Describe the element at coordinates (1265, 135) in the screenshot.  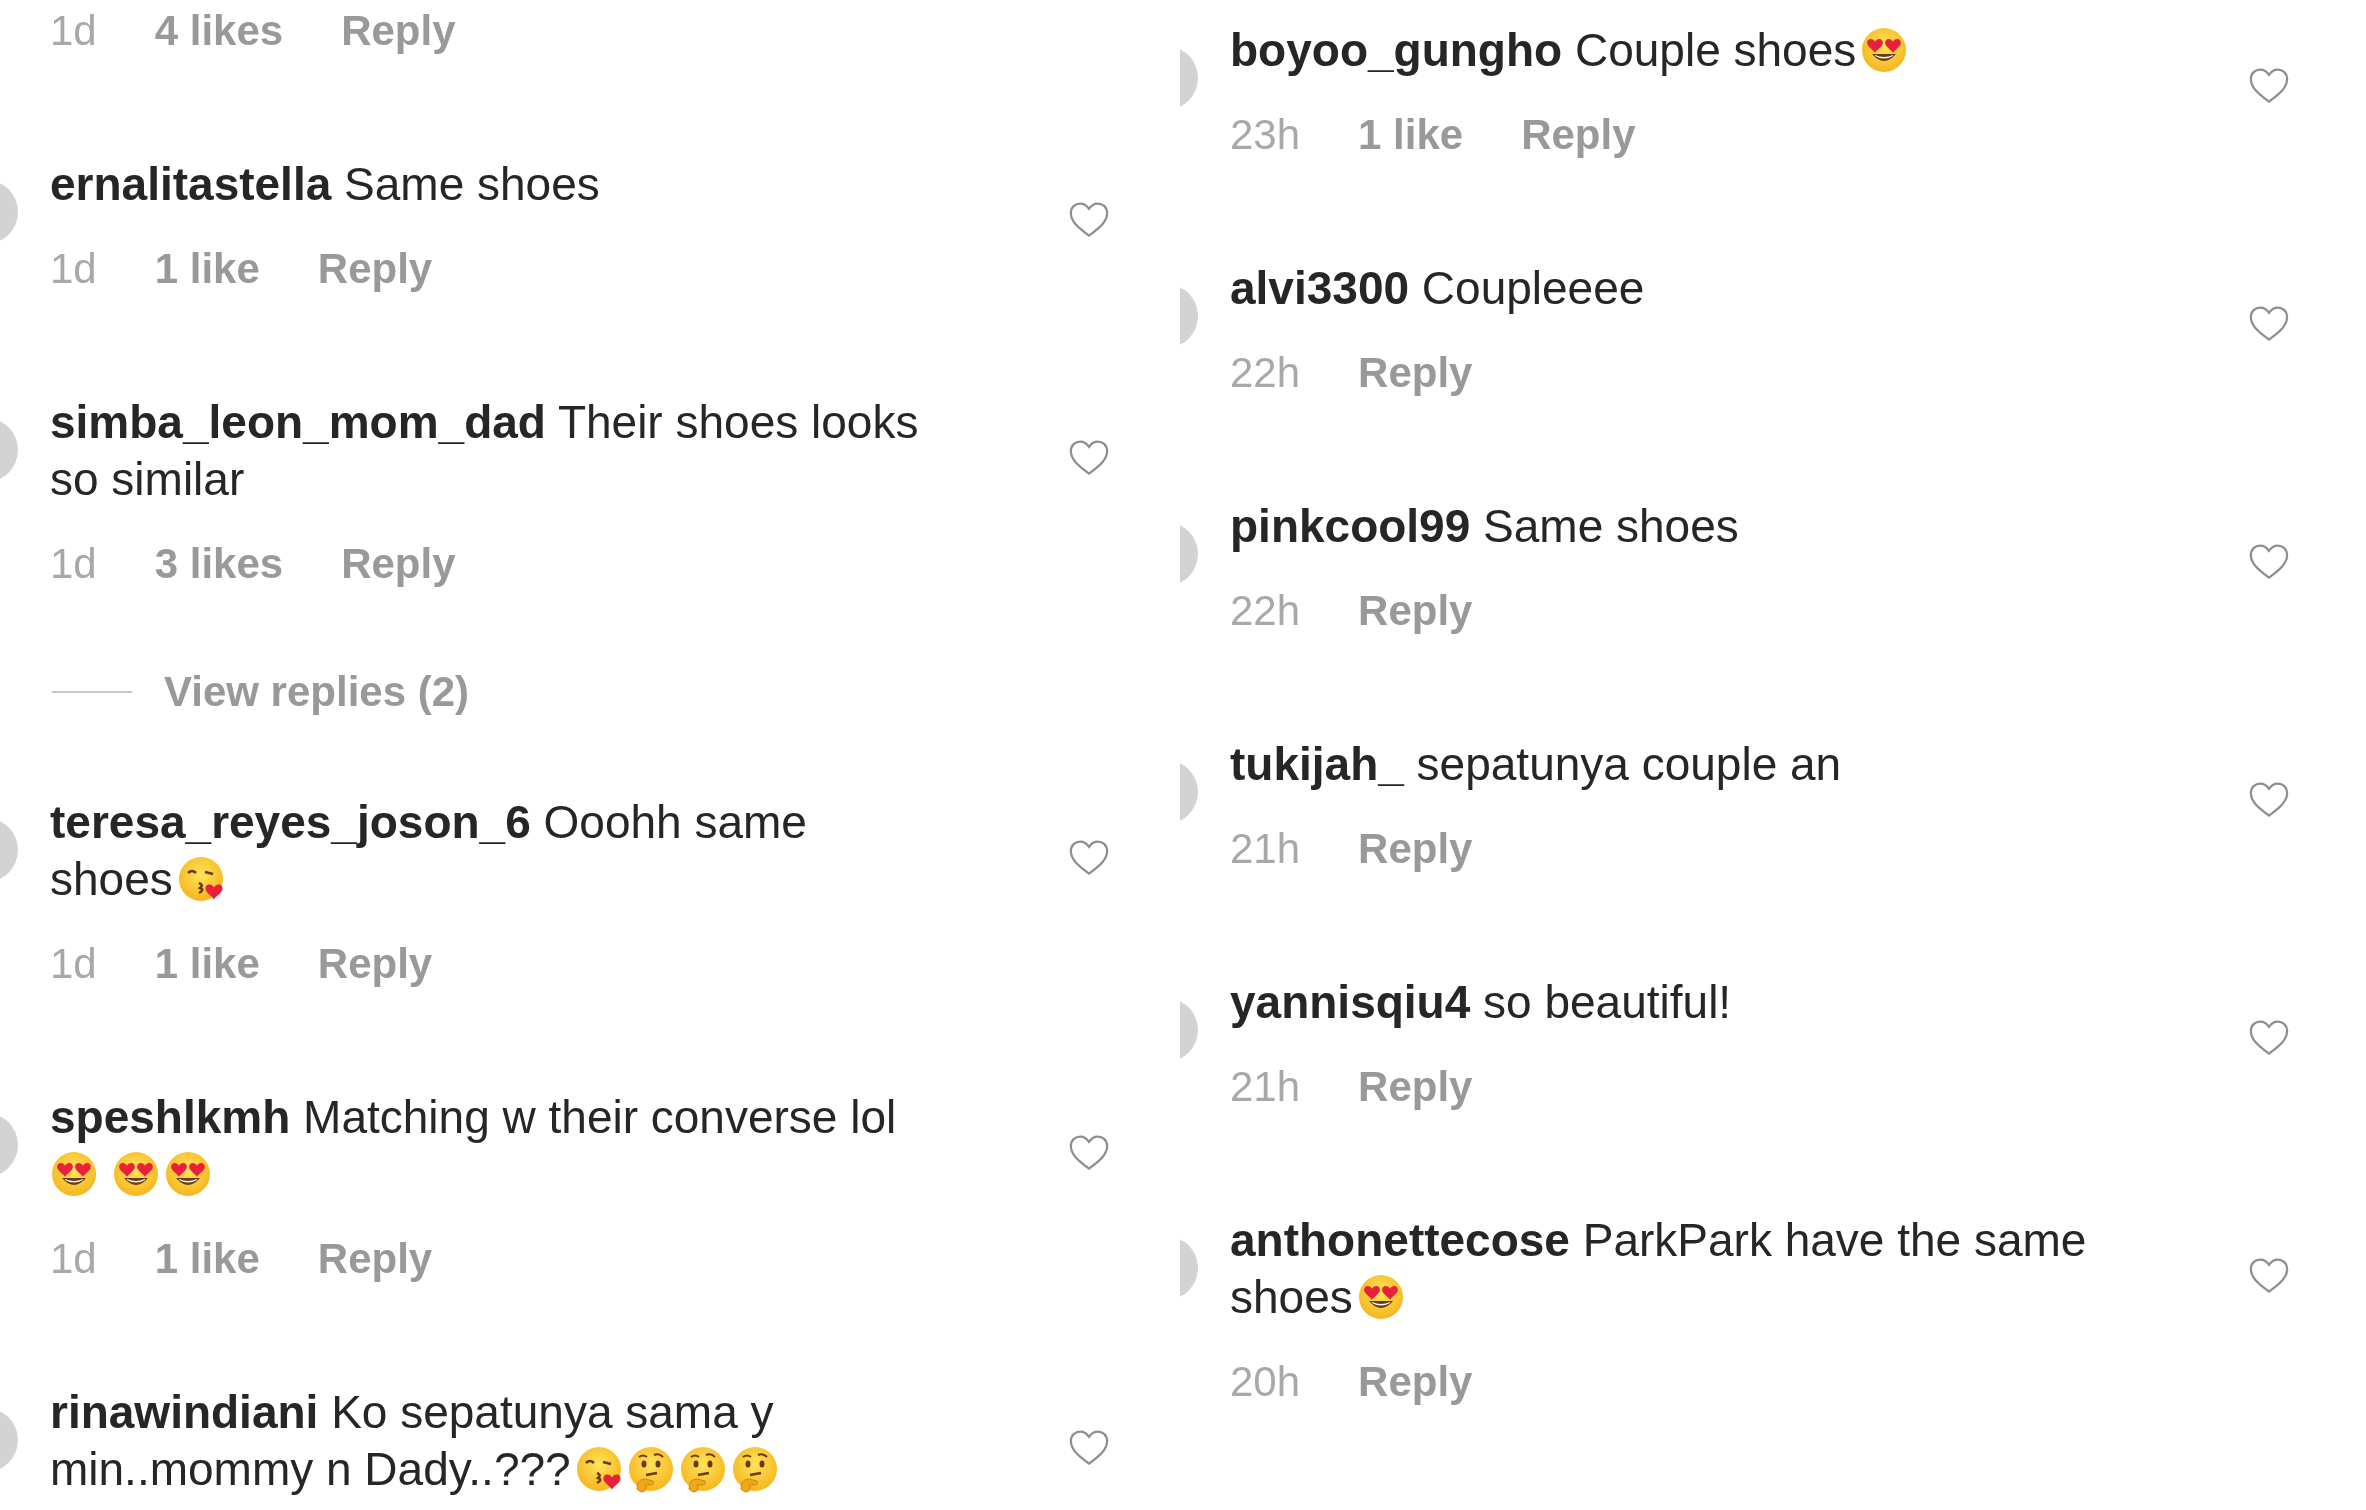
I see `timestamp: 23h` at that location.